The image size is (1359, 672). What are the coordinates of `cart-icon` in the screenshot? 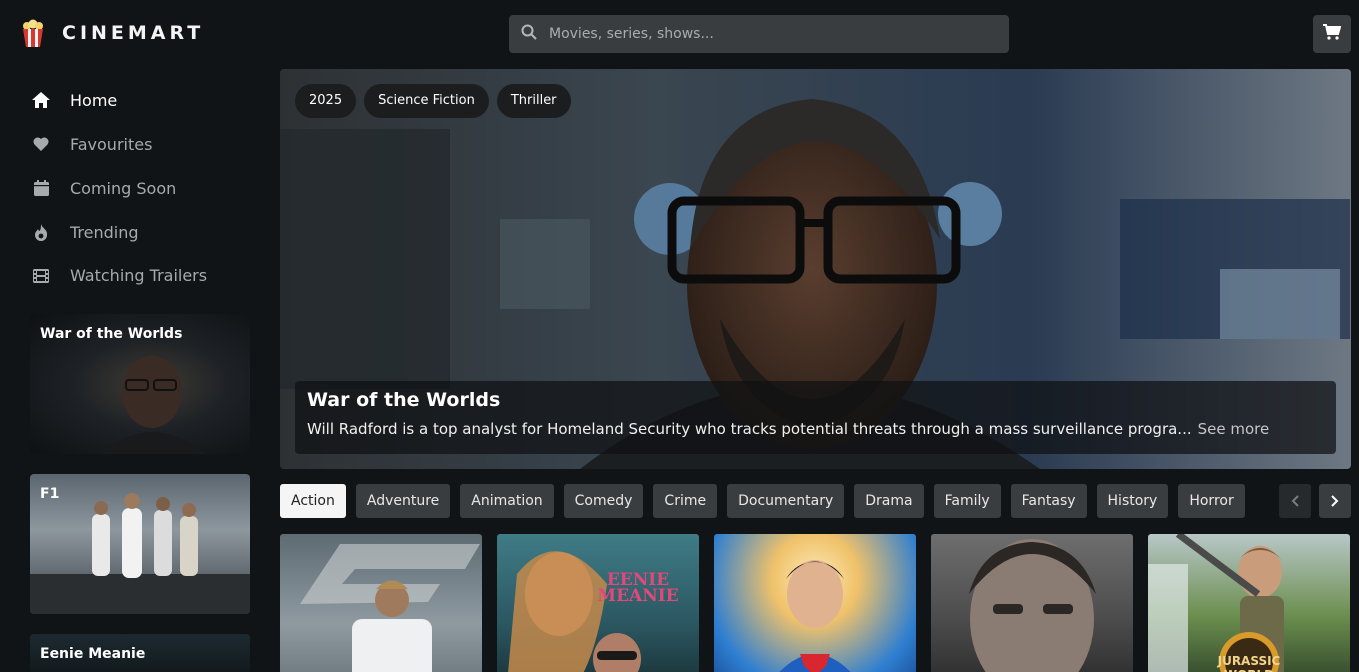 It's located at (1332, 34).